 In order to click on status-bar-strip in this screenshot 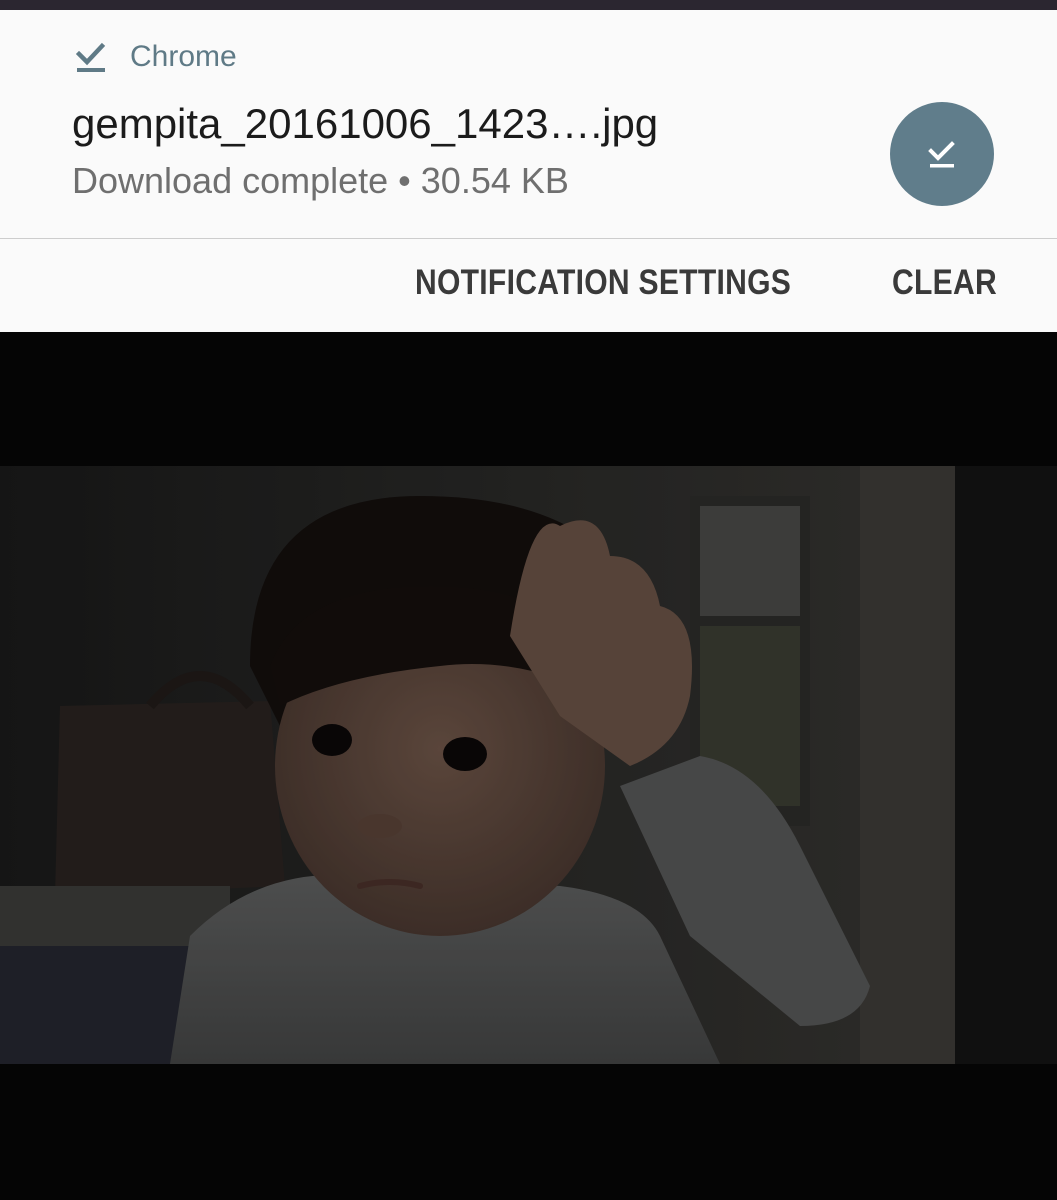, I will do `click(528, 5)`.